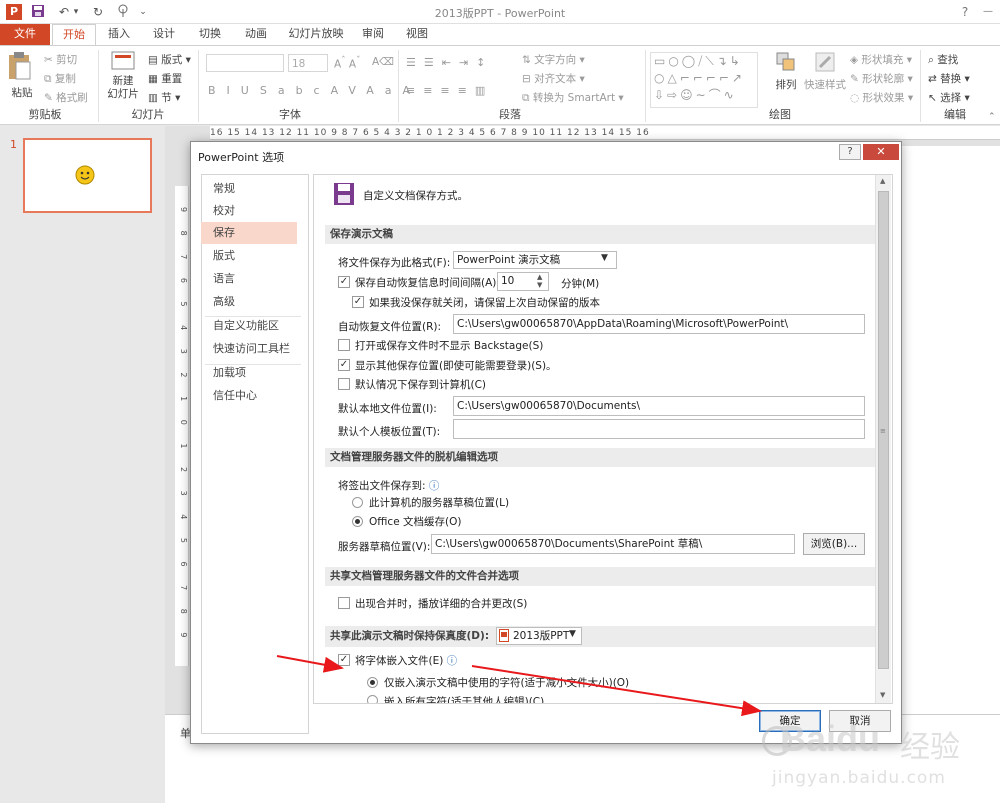 The width and height of the screenshot is (1000, 803). What do you see at coordinates (310, 664) in the screenshot?
I see `arrow-to-embed-fonts` at bounding box center [310, 664].